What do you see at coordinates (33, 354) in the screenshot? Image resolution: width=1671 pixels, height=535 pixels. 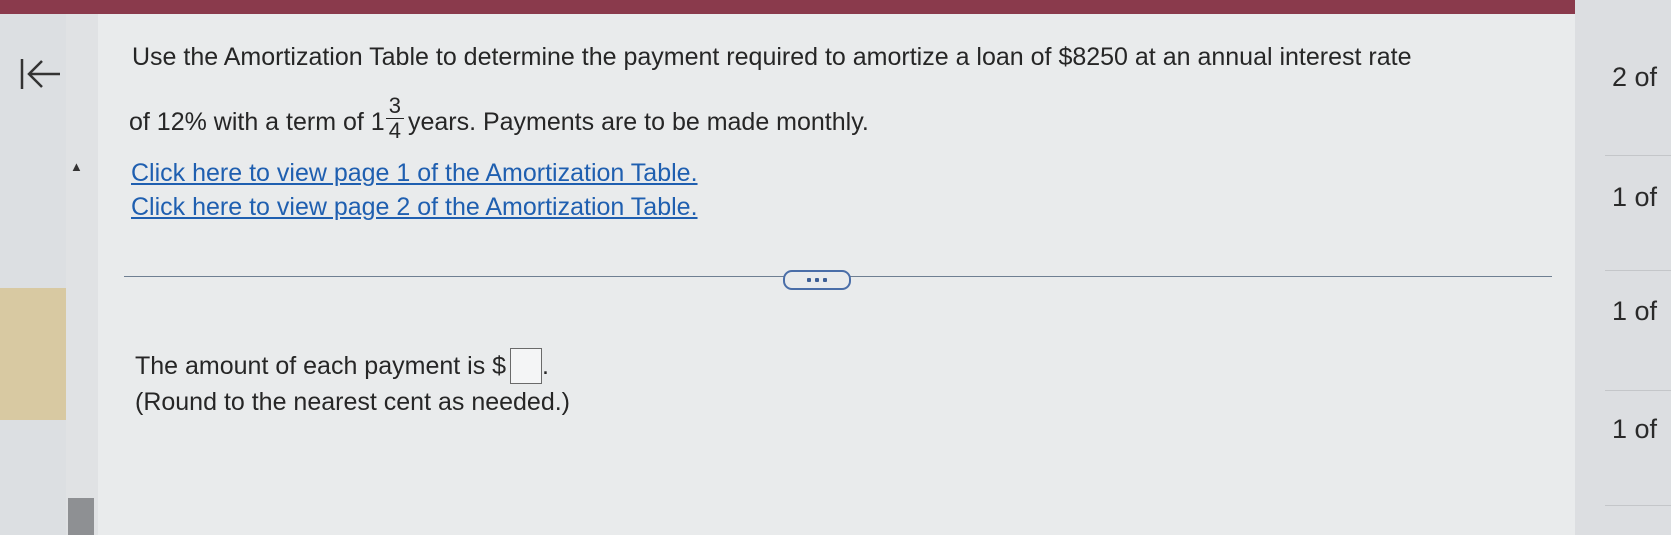 I see `left-nav-highlight` at bounding box center [33, 354].